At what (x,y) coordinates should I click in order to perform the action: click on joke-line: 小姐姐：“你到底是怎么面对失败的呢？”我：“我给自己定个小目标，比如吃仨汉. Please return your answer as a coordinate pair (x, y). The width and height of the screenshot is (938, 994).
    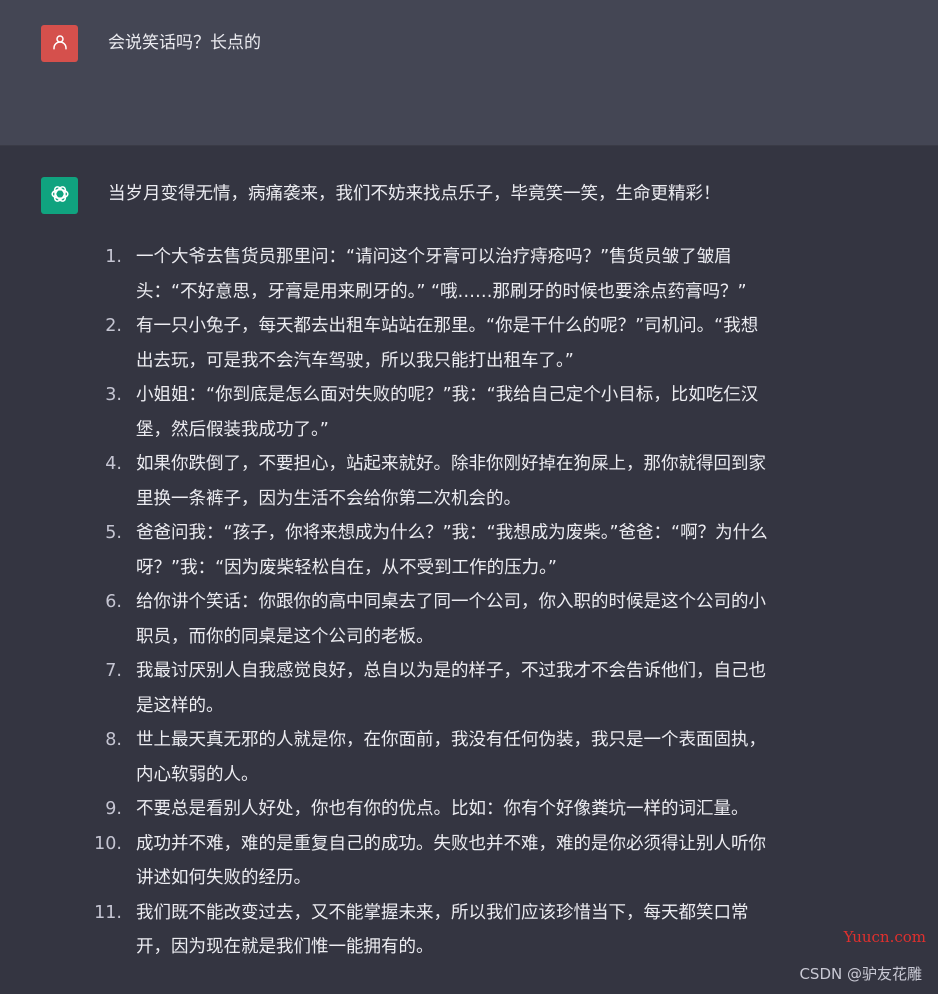
    Looking at the image, I should click on (447, 395).